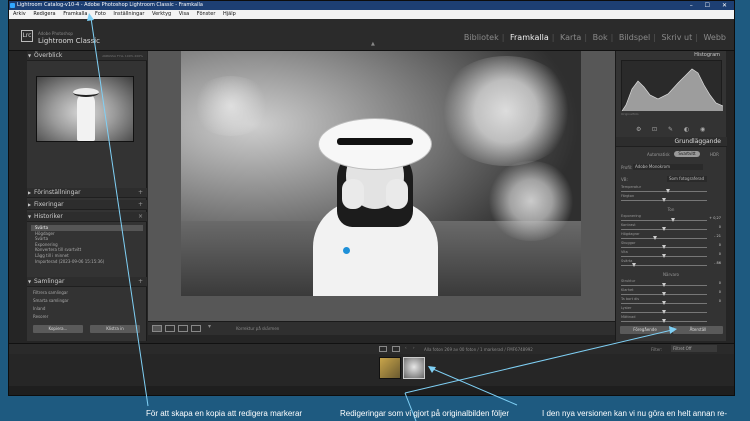 The width and height of the screenshot is (750, 421). Describe the element at coordinates (475, 387) in the screenshot. I see `annotation-line-edits` at that location.